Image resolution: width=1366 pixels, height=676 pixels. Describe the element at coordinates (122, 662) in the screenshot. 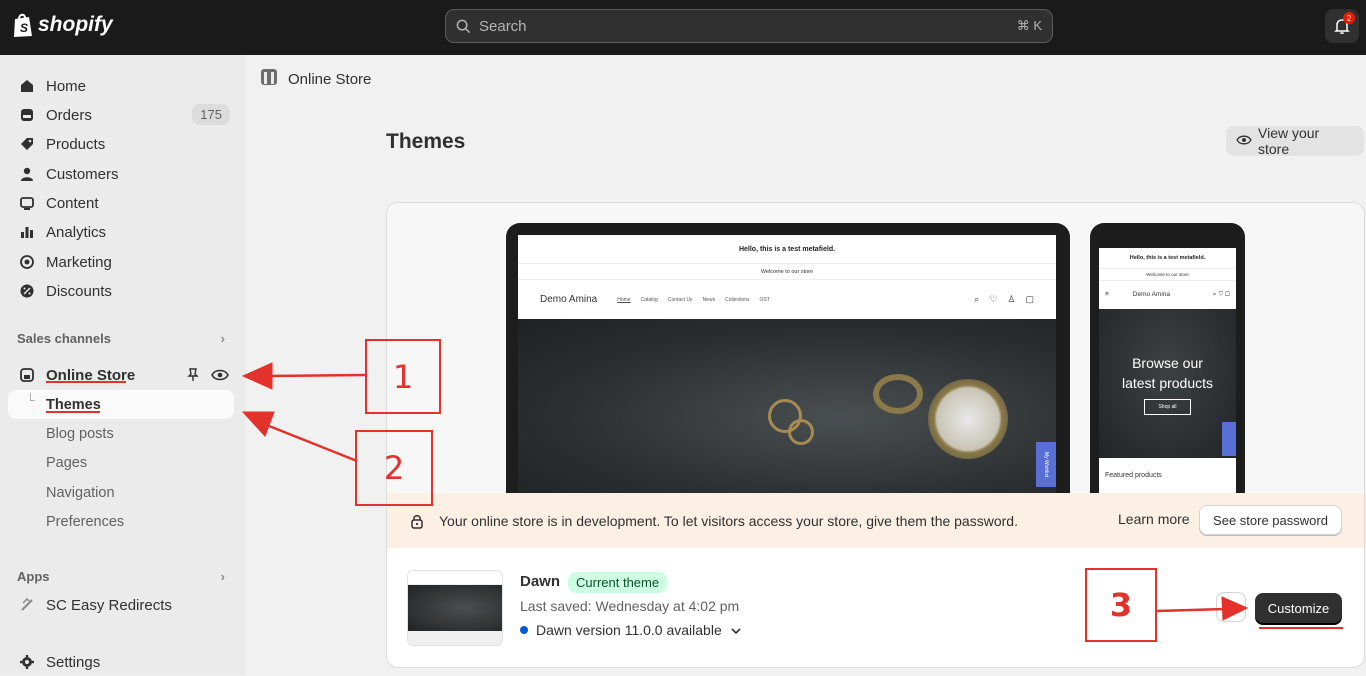

I see `sidebar-item-settings: Settings` at that location.